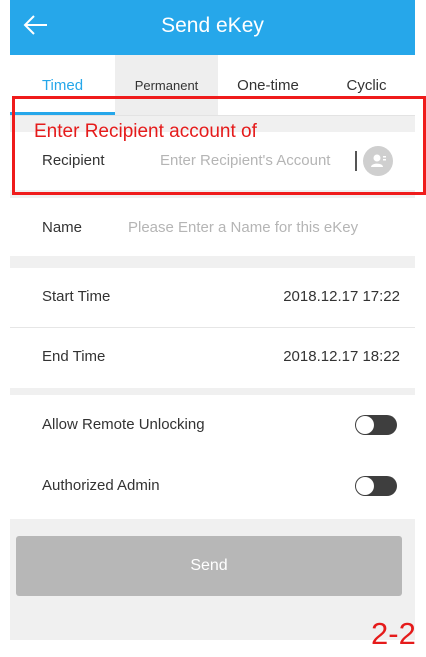 The width and height of the screenshot is (426, 657). I want to click on end-time-label: End Time, so click(74, 356).